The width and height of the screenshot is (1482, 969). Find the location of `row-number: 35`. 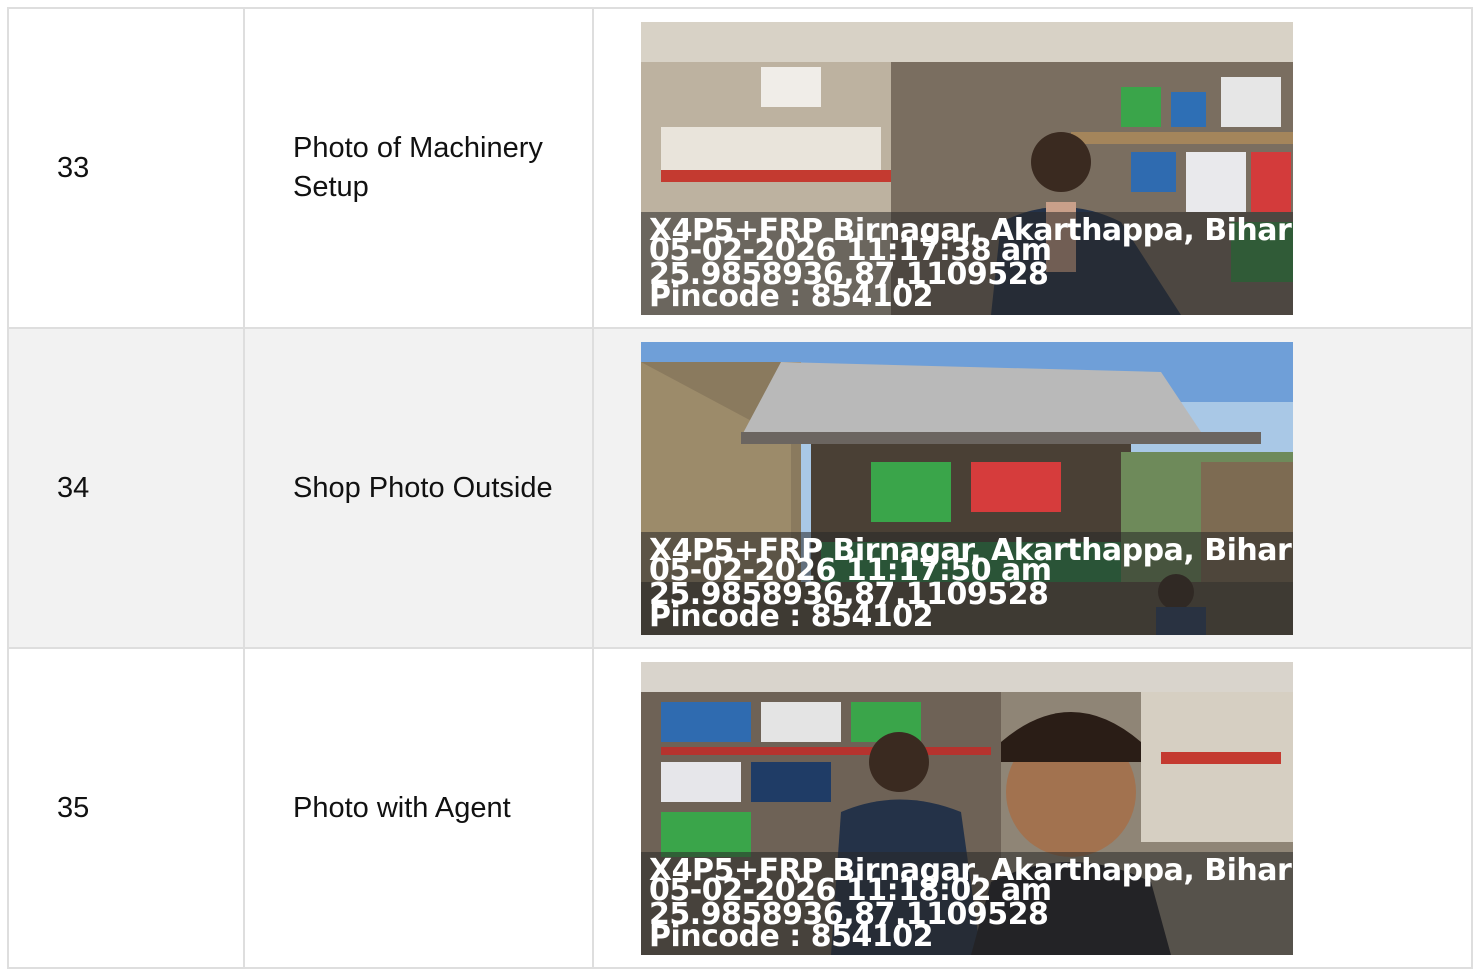

row-number: 35 is located at coordinates (126, 808).